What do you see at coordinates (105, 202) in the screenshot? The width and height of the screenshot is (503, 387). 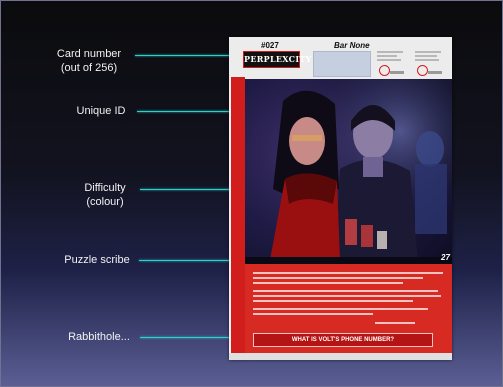 I see `callout-difficulty-line2: (colour)` at bounding box center [105, 202].